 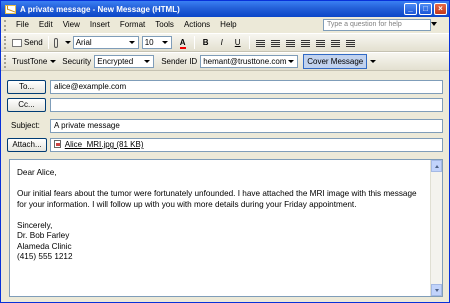 I want to click on subject-label: Subject:, so click(x=25, y=125).